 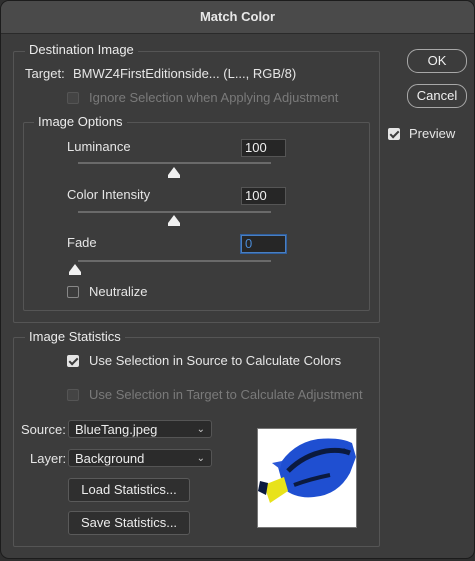 I want to click on neutralize-label: Neutralize, so click(x=118, y=291).